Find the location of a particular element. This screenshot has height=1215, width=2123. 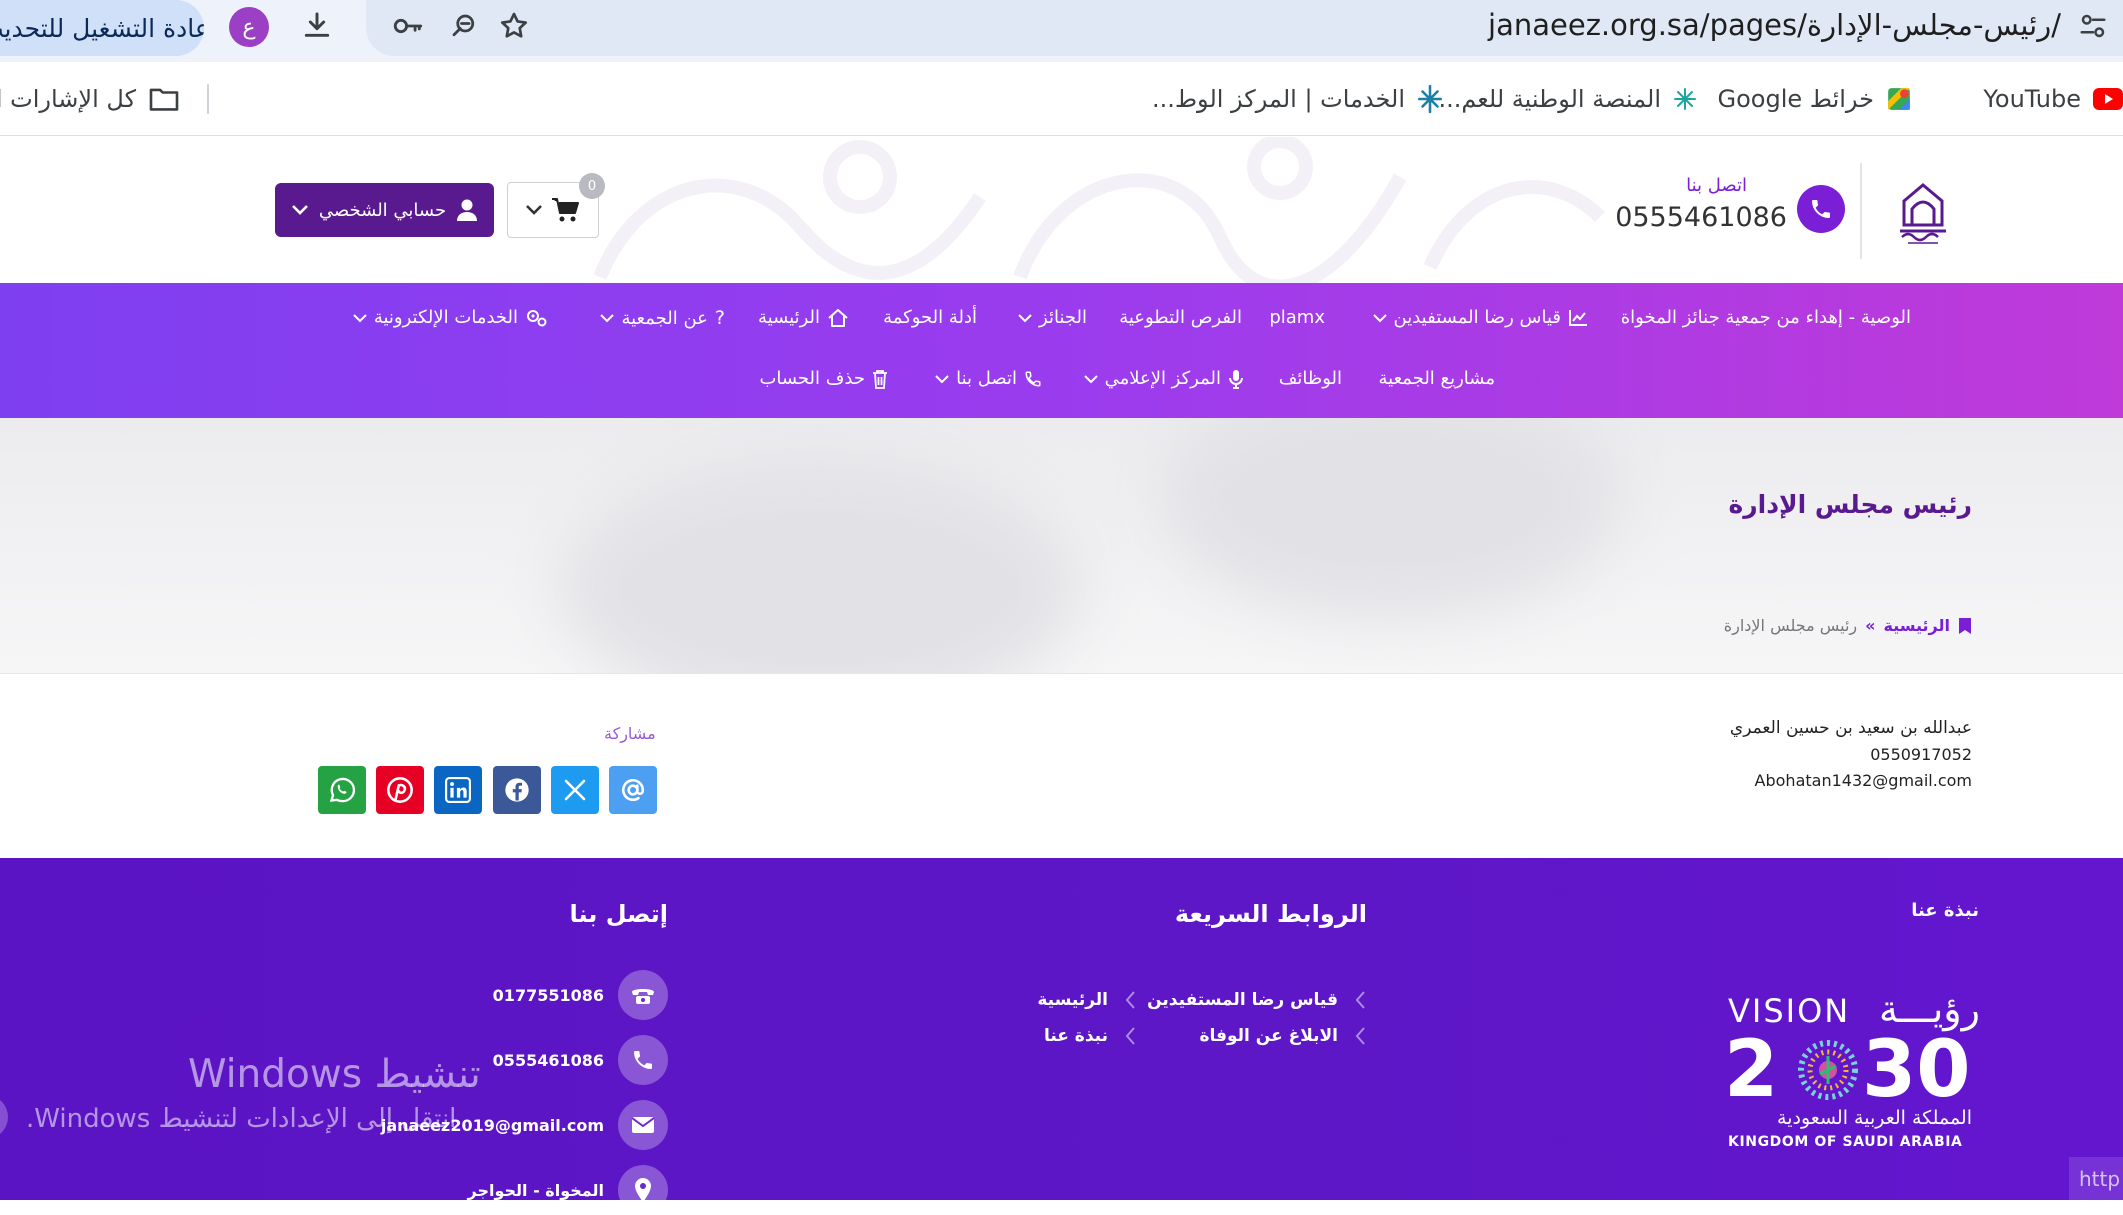

youtube-icon is located at coordinates (2108, 99).